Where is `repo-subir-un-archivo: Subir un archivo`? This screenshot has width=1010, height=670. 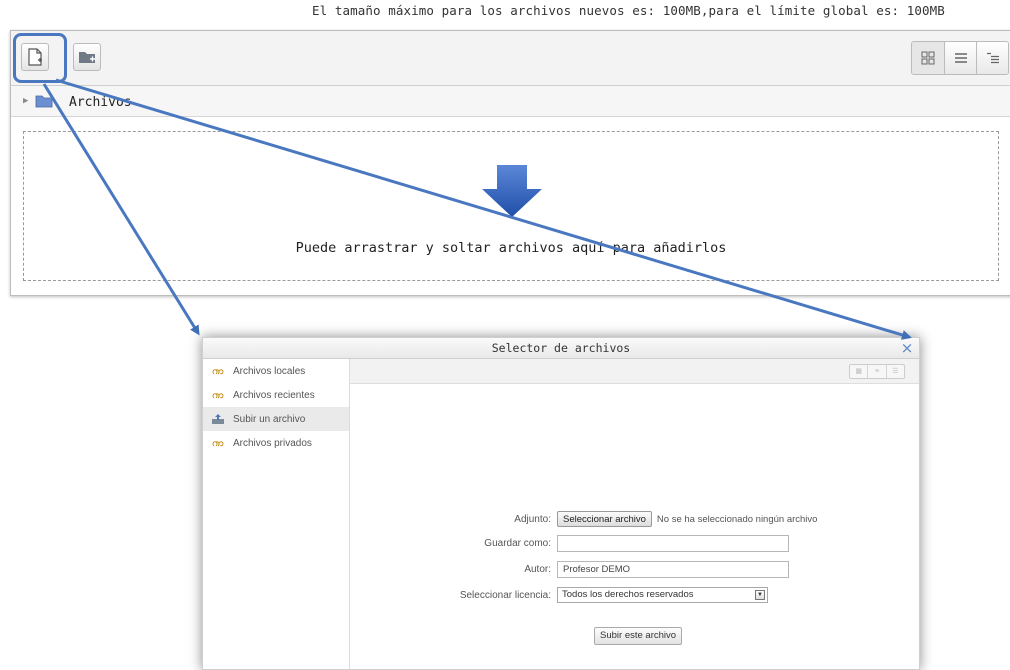
repo-subir-un-archivo: Subir un archivo is located at coordinates (276, 419).